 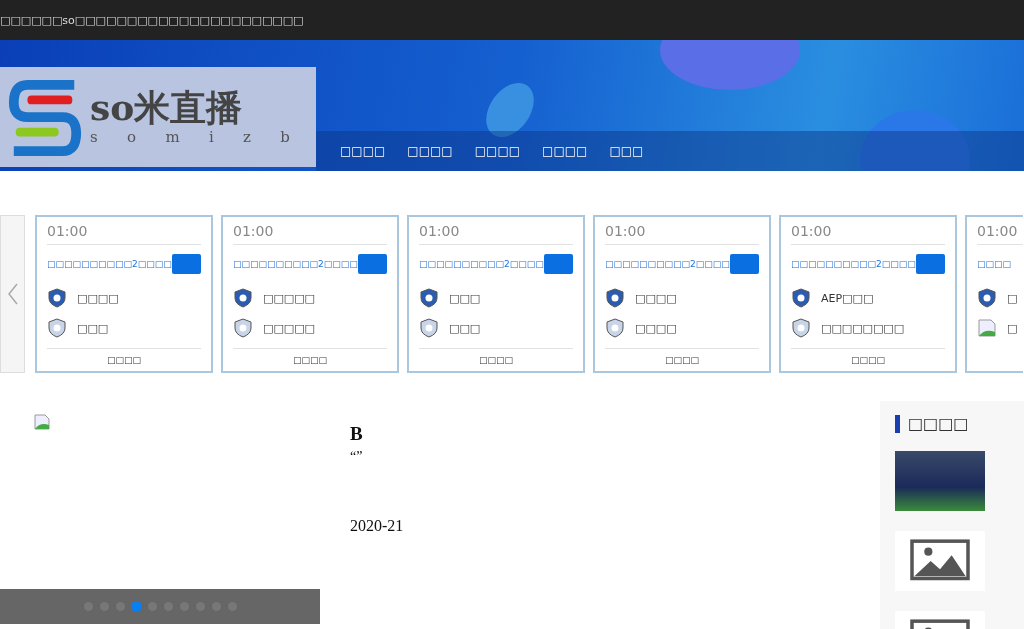 I want to click on match-card: 01:00 □□□□ □ □, so click(x=994, y=294).